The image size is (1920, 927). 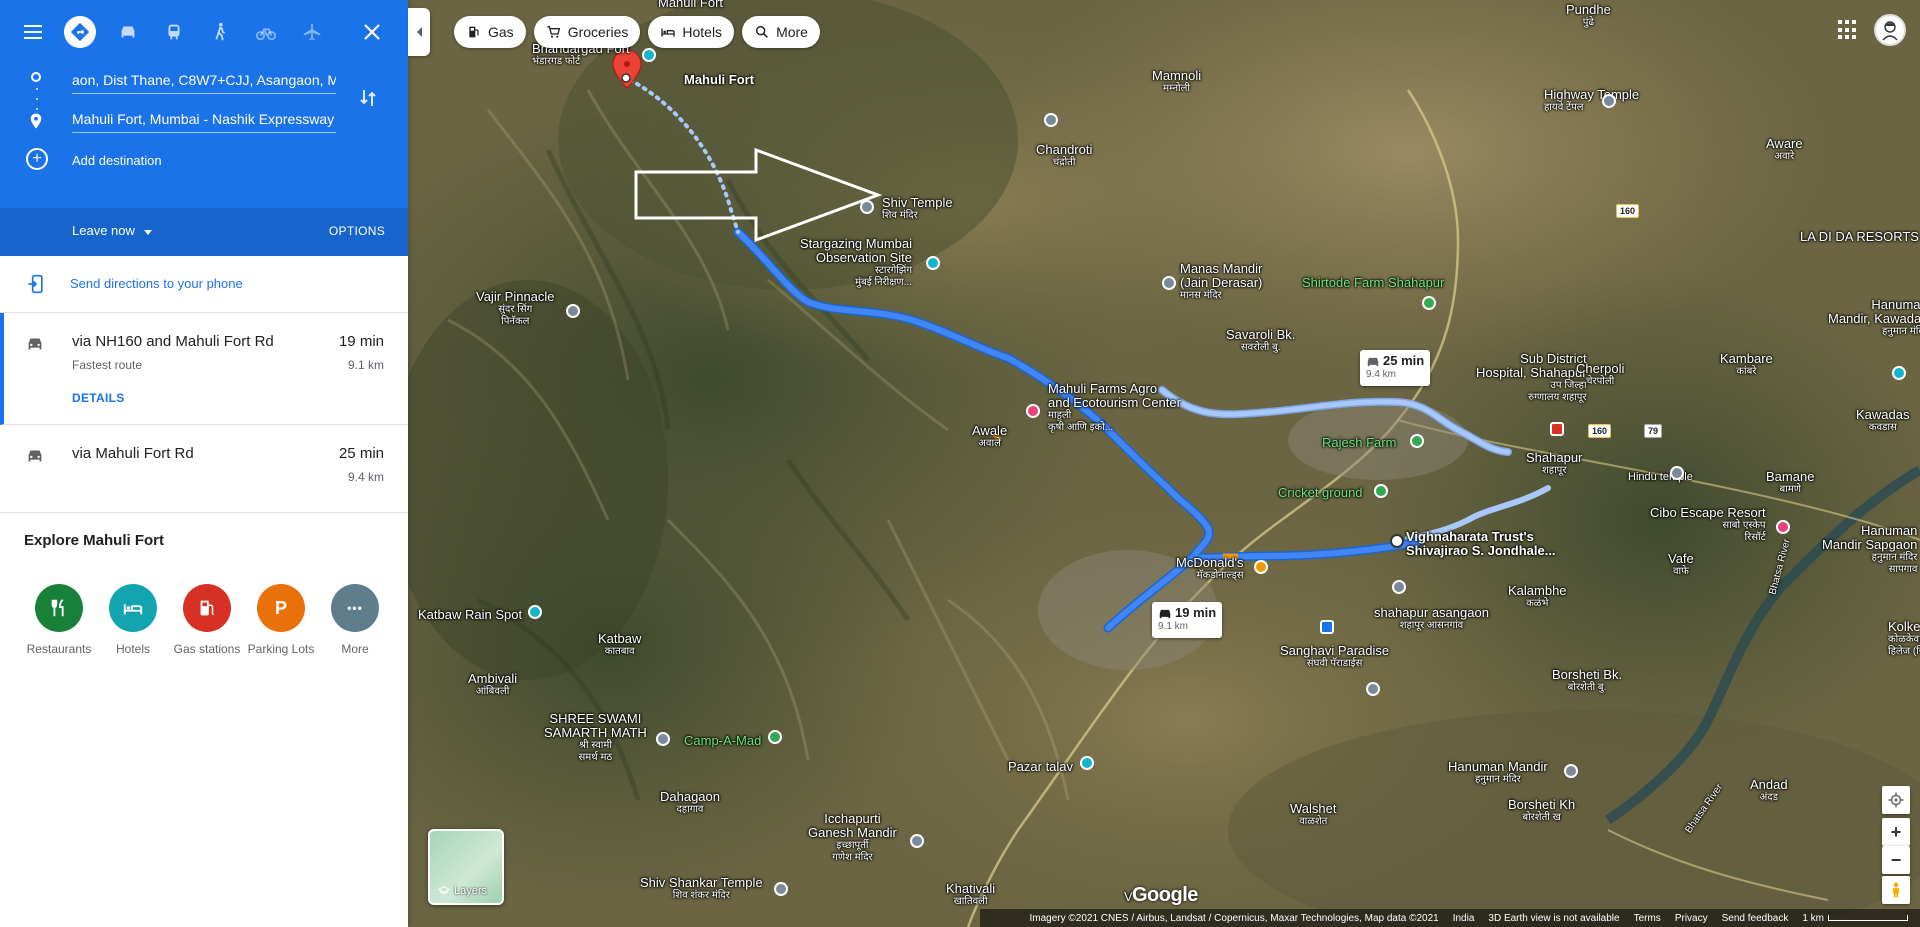 What do you see at coordinates (98, 398) in the screenshot?
I see `route-details-link: DETAILS` at bounding box center [98, 398].